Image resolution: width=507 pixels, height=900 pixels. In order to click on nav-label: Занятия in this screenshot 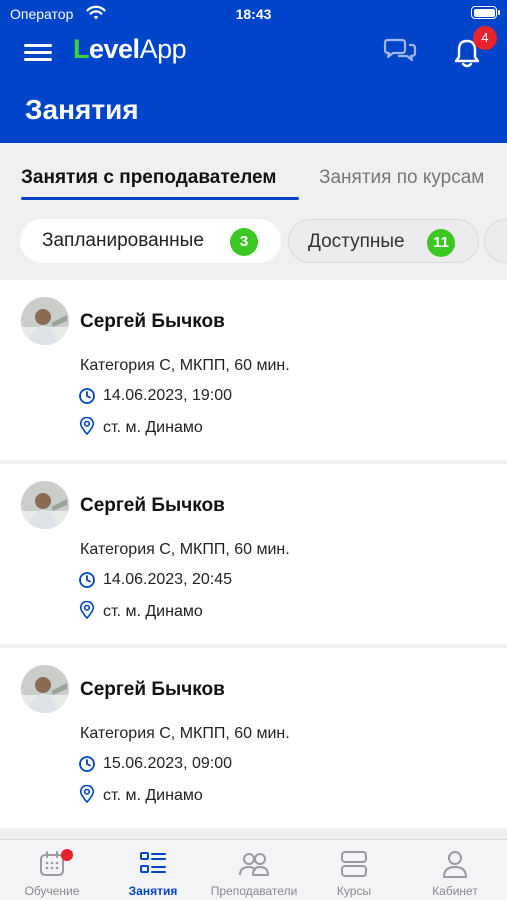, I will do `click(153, 891)`.